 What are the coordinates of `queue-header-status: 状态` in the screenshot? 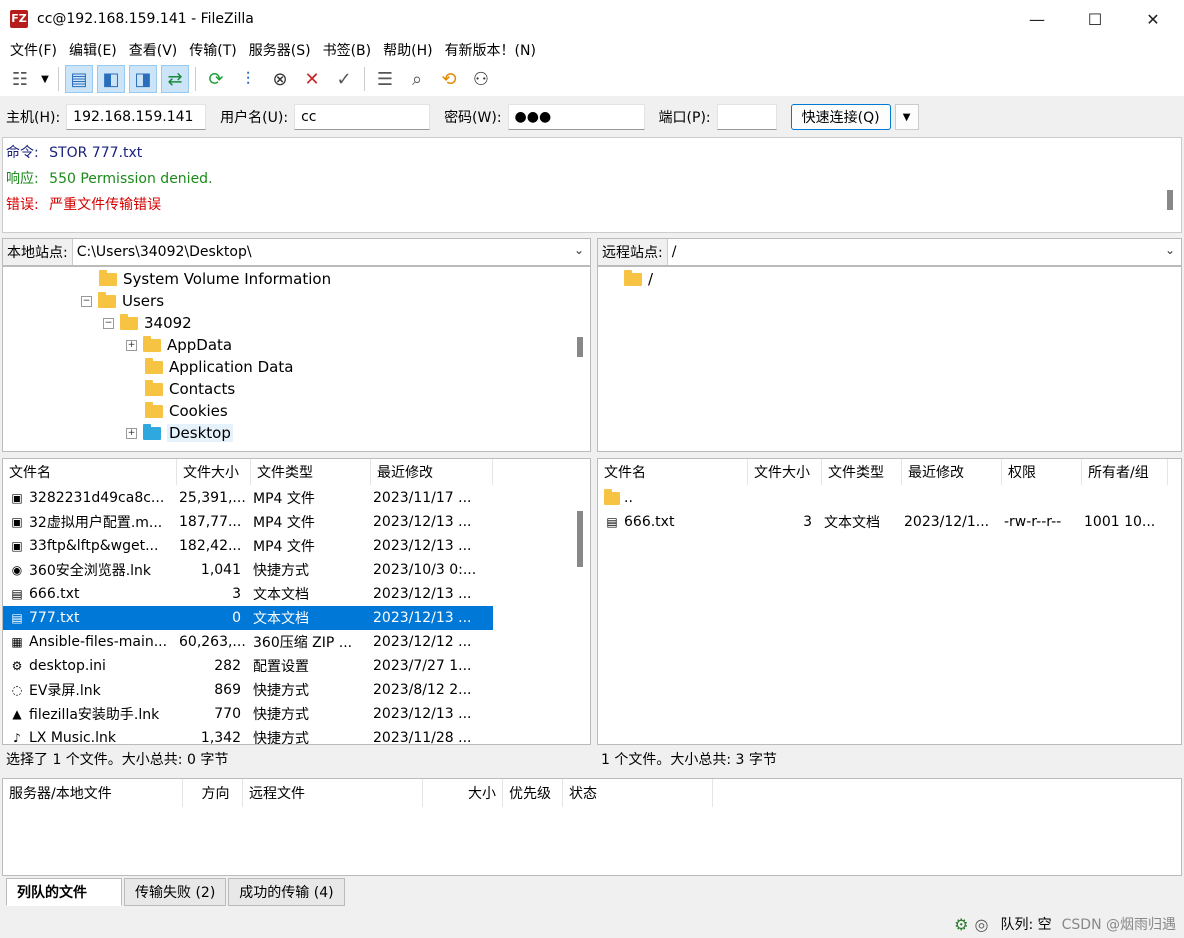 It's located at (638, 793).